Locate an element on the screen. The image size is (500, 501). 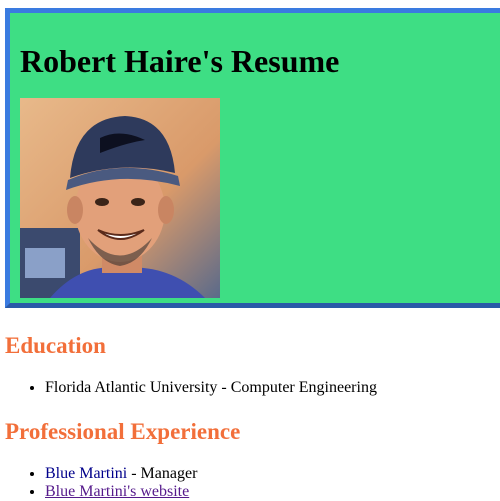
website-item: Blue Martini's website is located at coordinates (121, 492).